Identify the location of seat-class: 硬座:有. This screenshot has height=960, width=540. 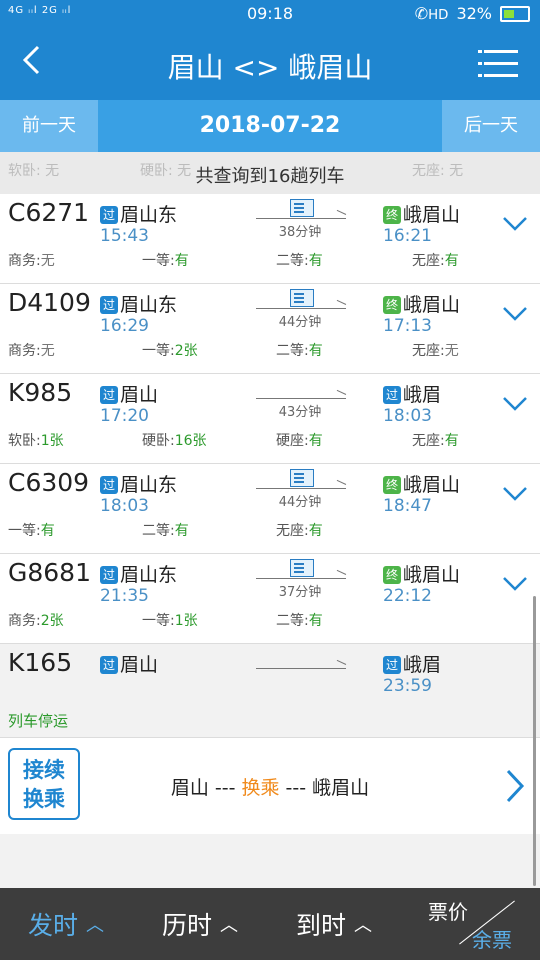
(299, 440).